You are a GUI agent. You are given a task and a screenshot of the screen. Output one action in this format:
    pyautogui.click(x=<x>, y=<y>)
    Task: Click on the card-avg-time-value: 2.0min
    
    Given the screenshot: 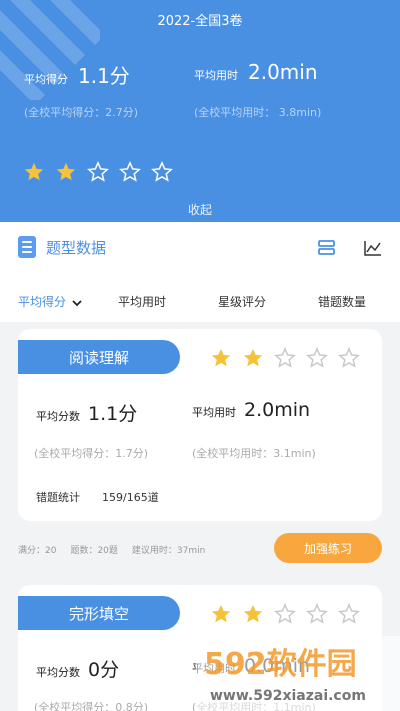 What is the action you would take?
    pyautogui.click(x=277, y=410)
    